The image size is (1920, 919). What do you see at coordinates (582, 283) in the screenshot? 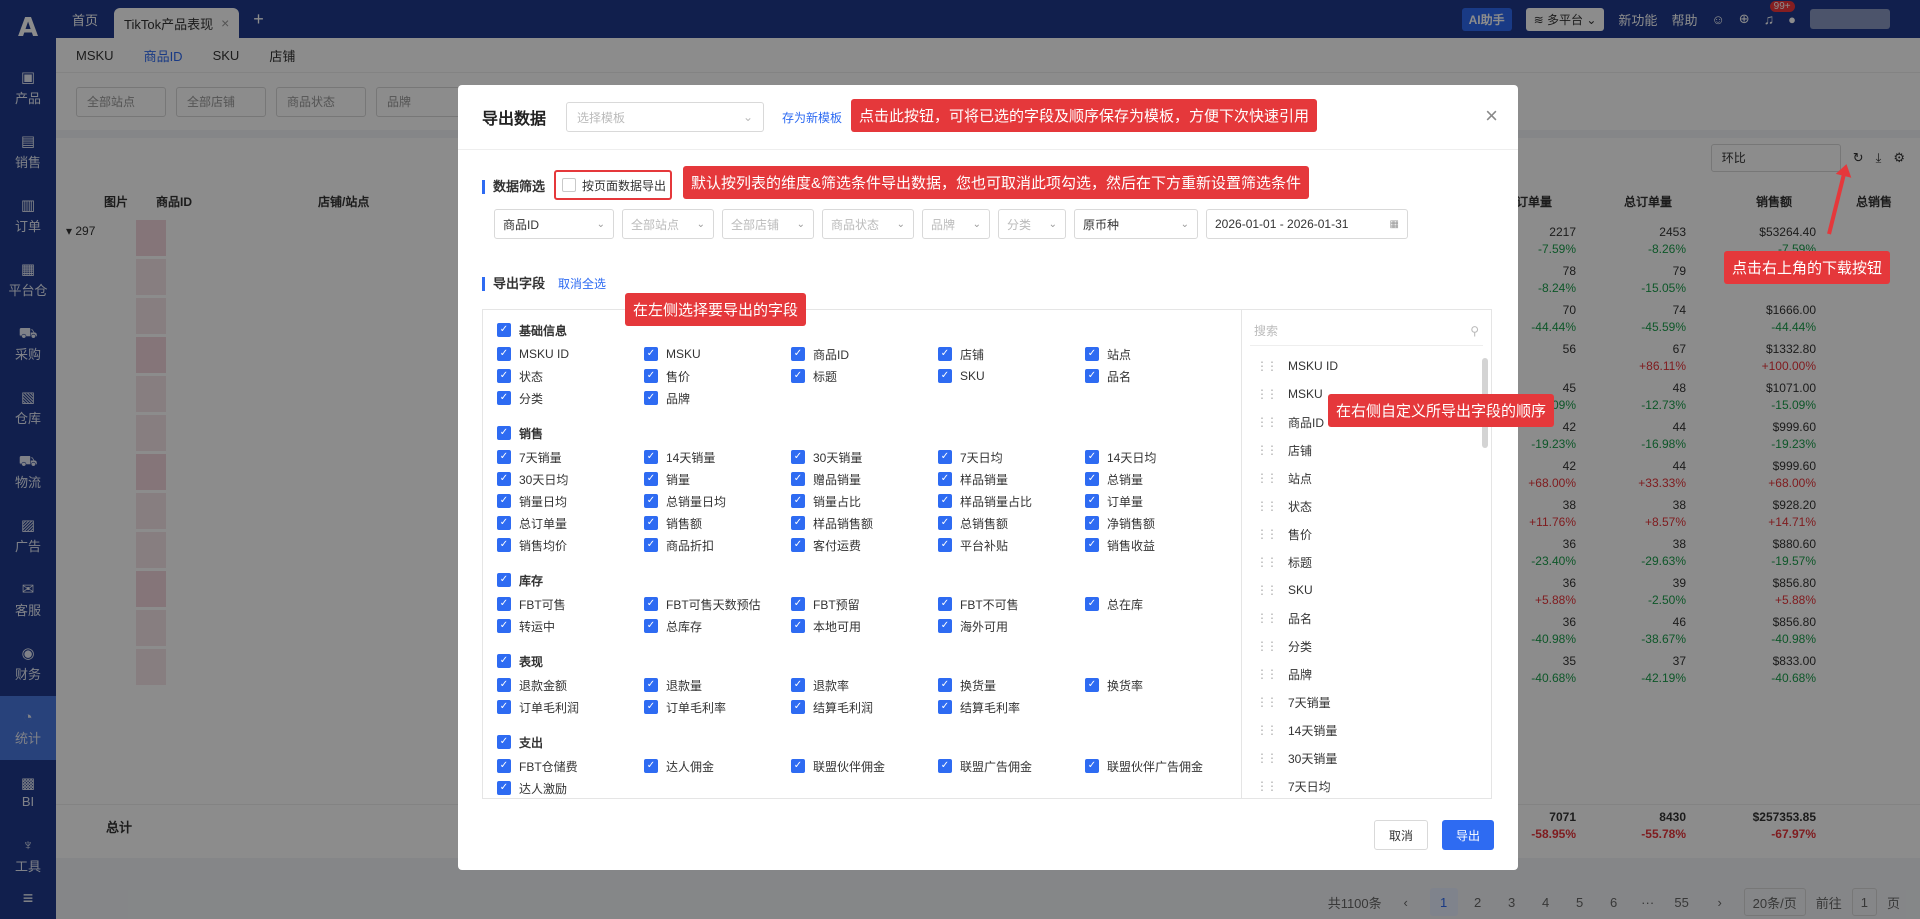
I see `deselect-all-link: 取消全选` at bounding box center [582, 283].